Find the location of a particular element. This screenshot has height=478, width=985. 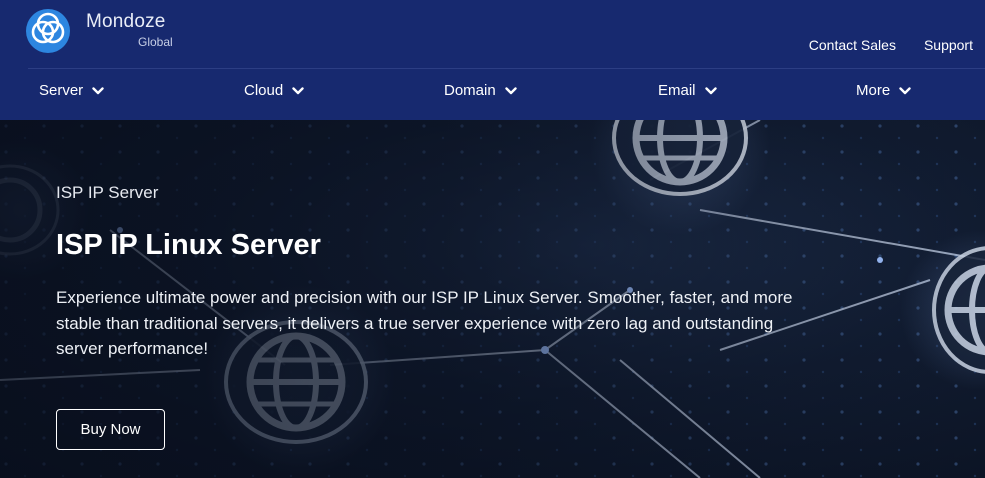

nav-item-label: More is located at coordinates (873, 90).